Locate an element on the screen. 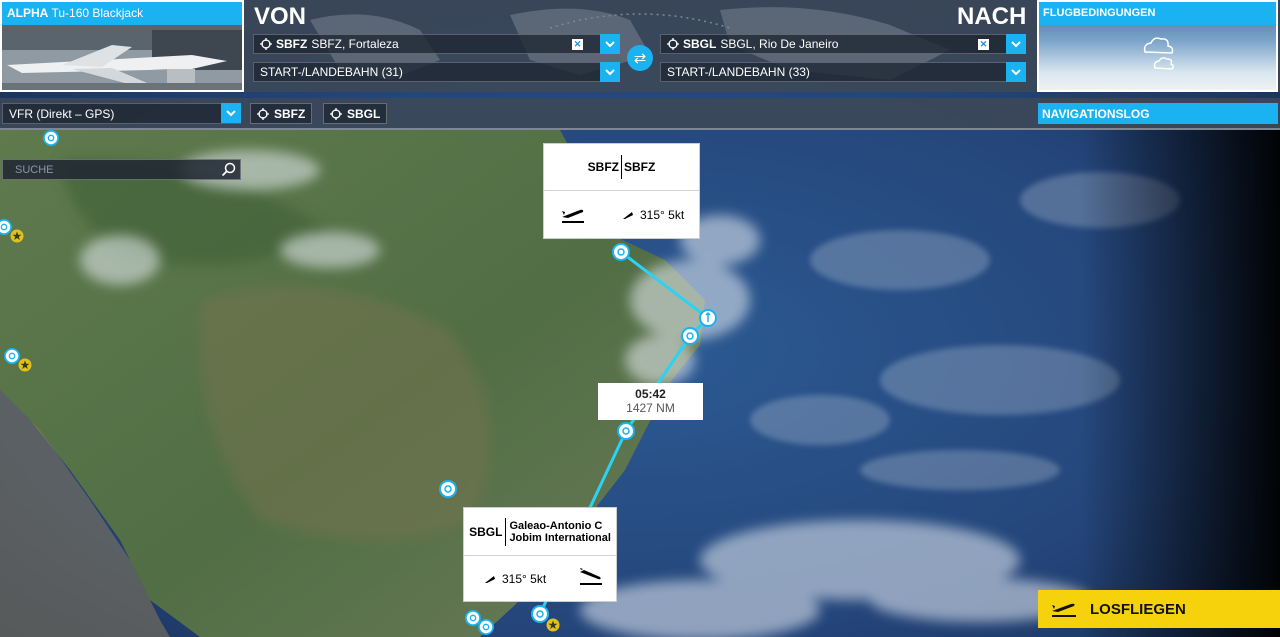 The image size is (1280, 637). arrival-popup-name-line1: Galeao-Antonio C is located at coordinates (556, 526).